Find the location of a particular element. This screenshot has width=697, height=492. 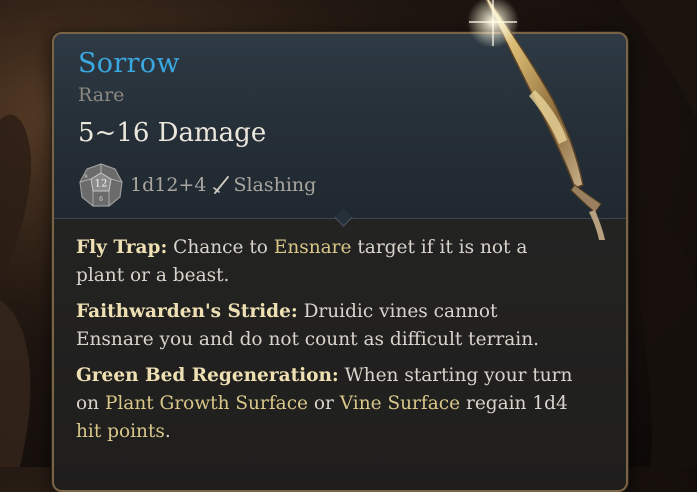

die-face-number: 12 is located at coordinates (101, 184).